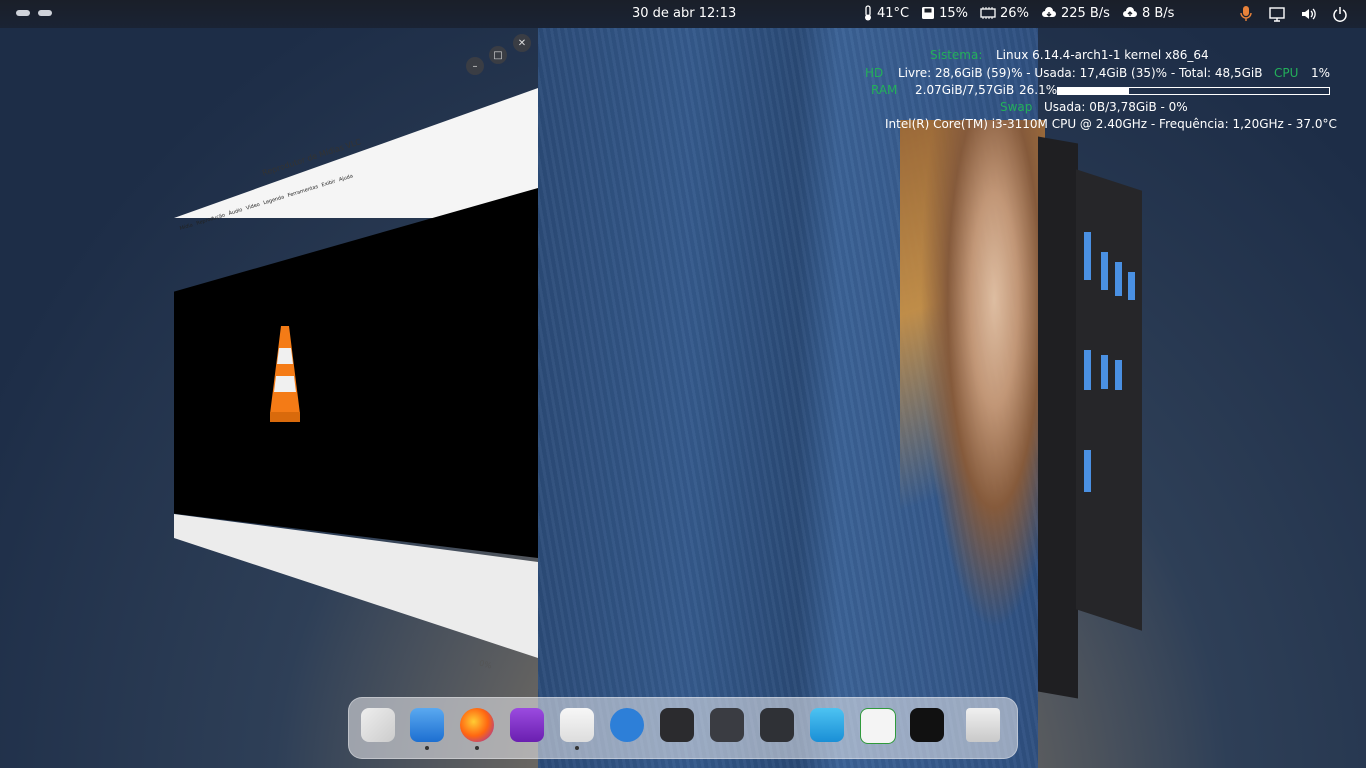  I want to click on trash-icon, so click(983, 725).